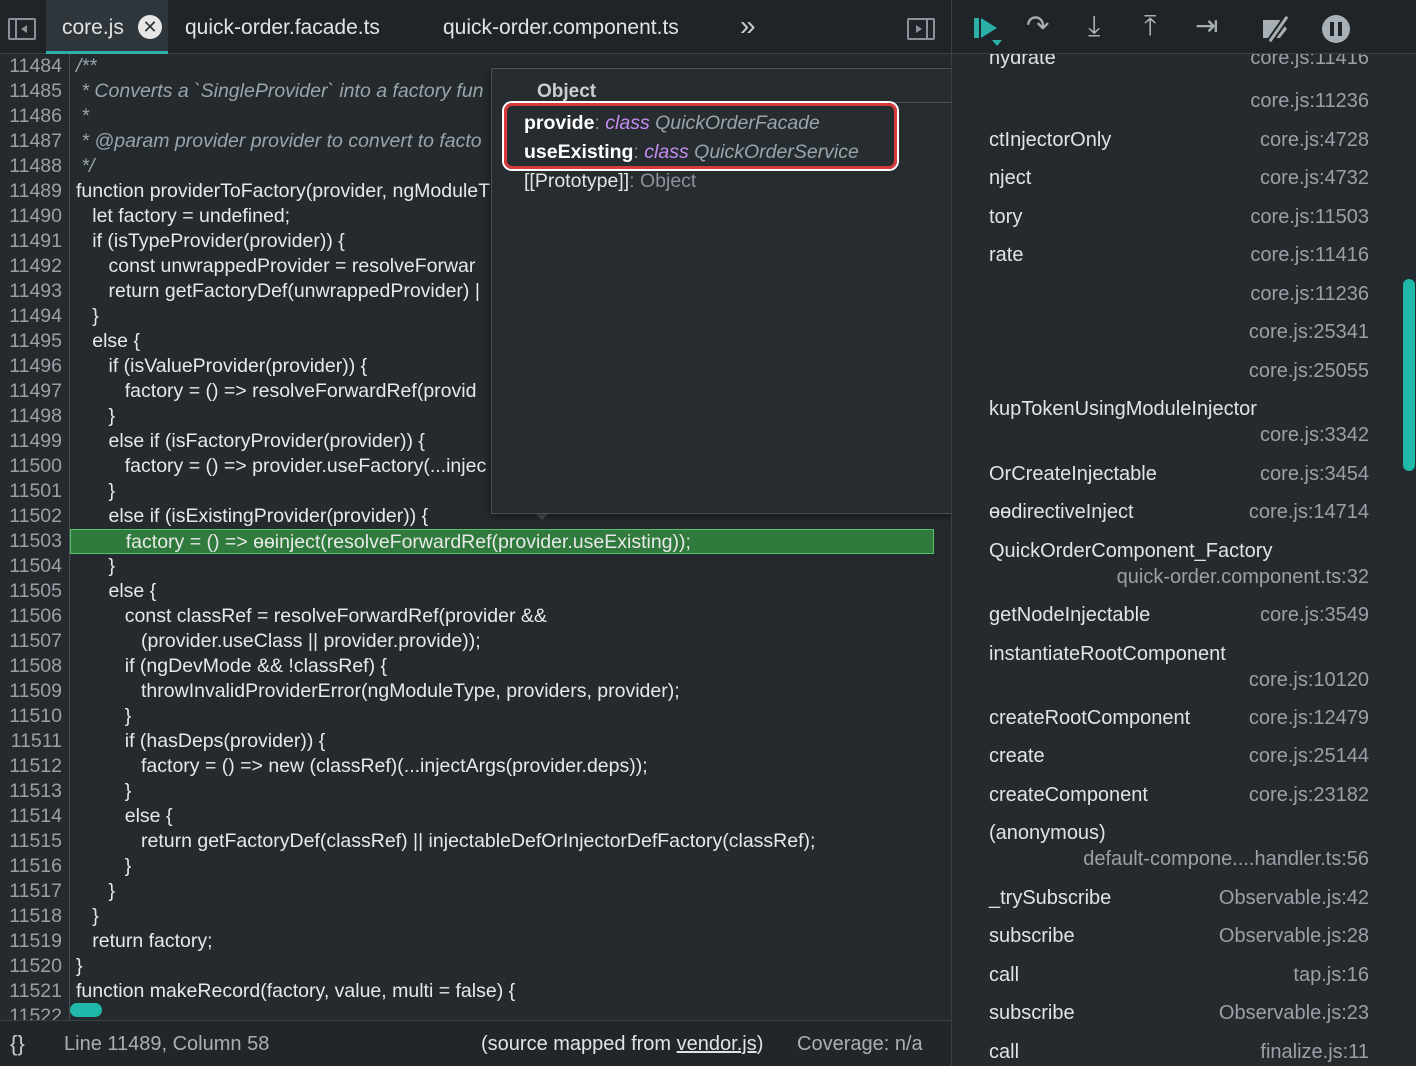  What do you see at coordinates (672, 123) in the screenshot?
I see `property-row: provide: class QuickOrderFacade` at bounding box center [672, 123].